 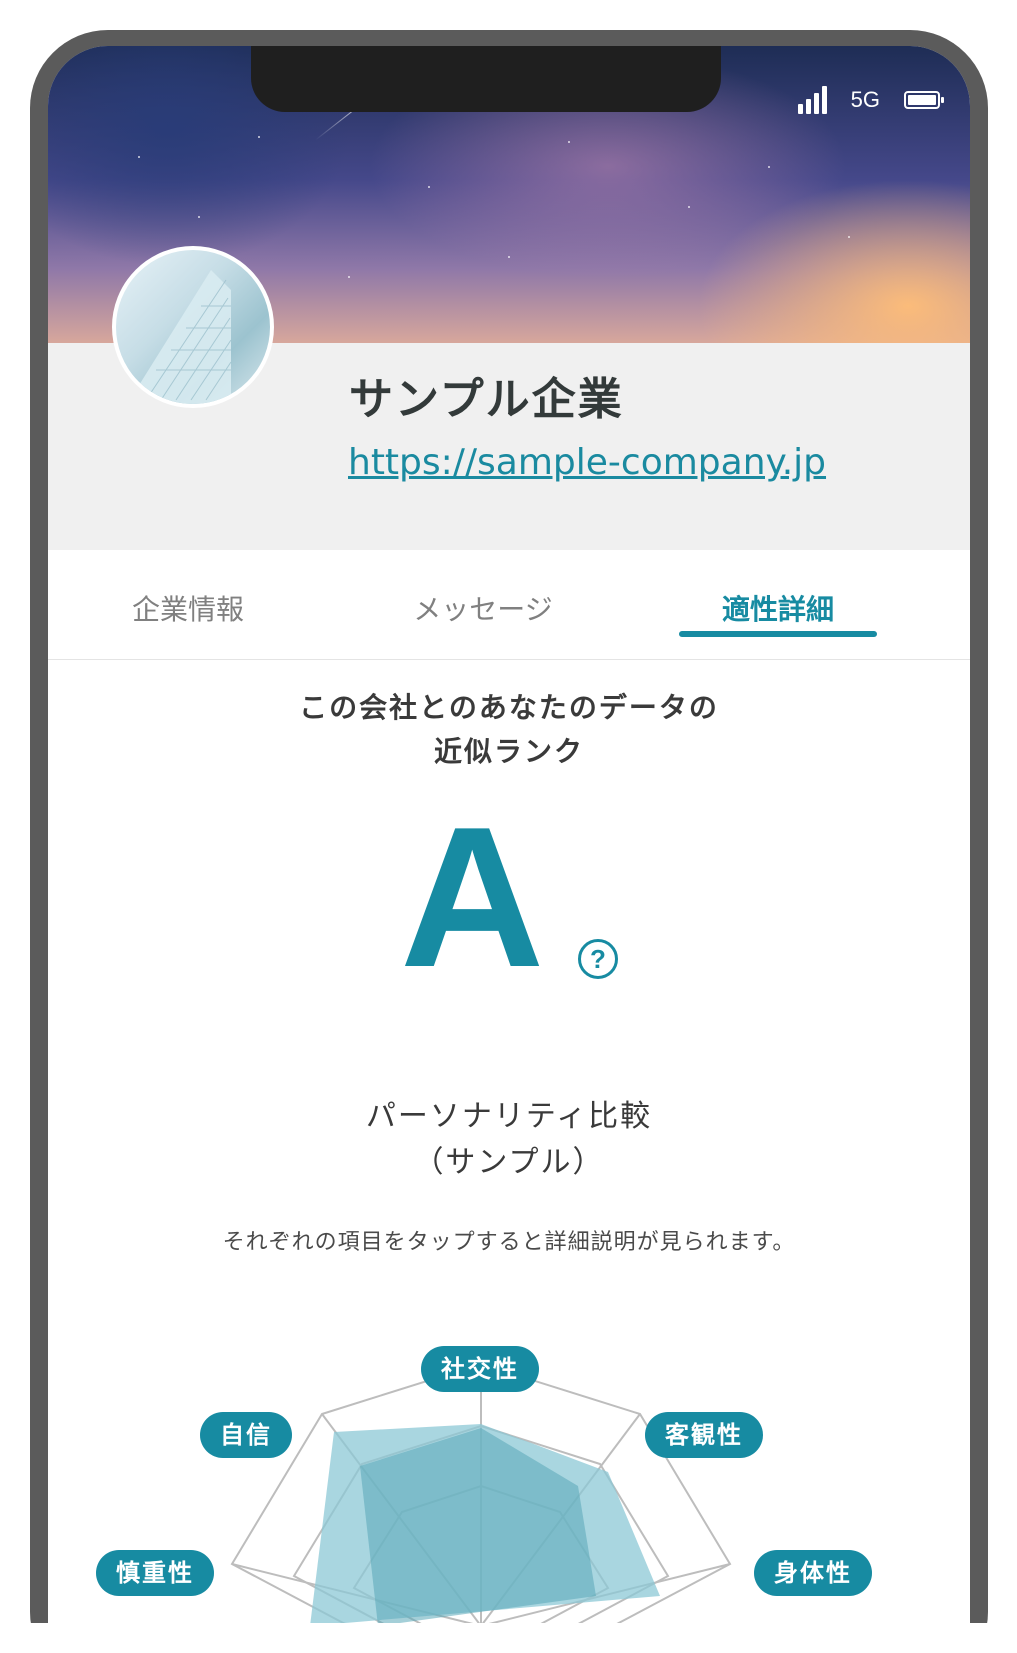 I want to click on signal-icon, so click(x=812, y=100).